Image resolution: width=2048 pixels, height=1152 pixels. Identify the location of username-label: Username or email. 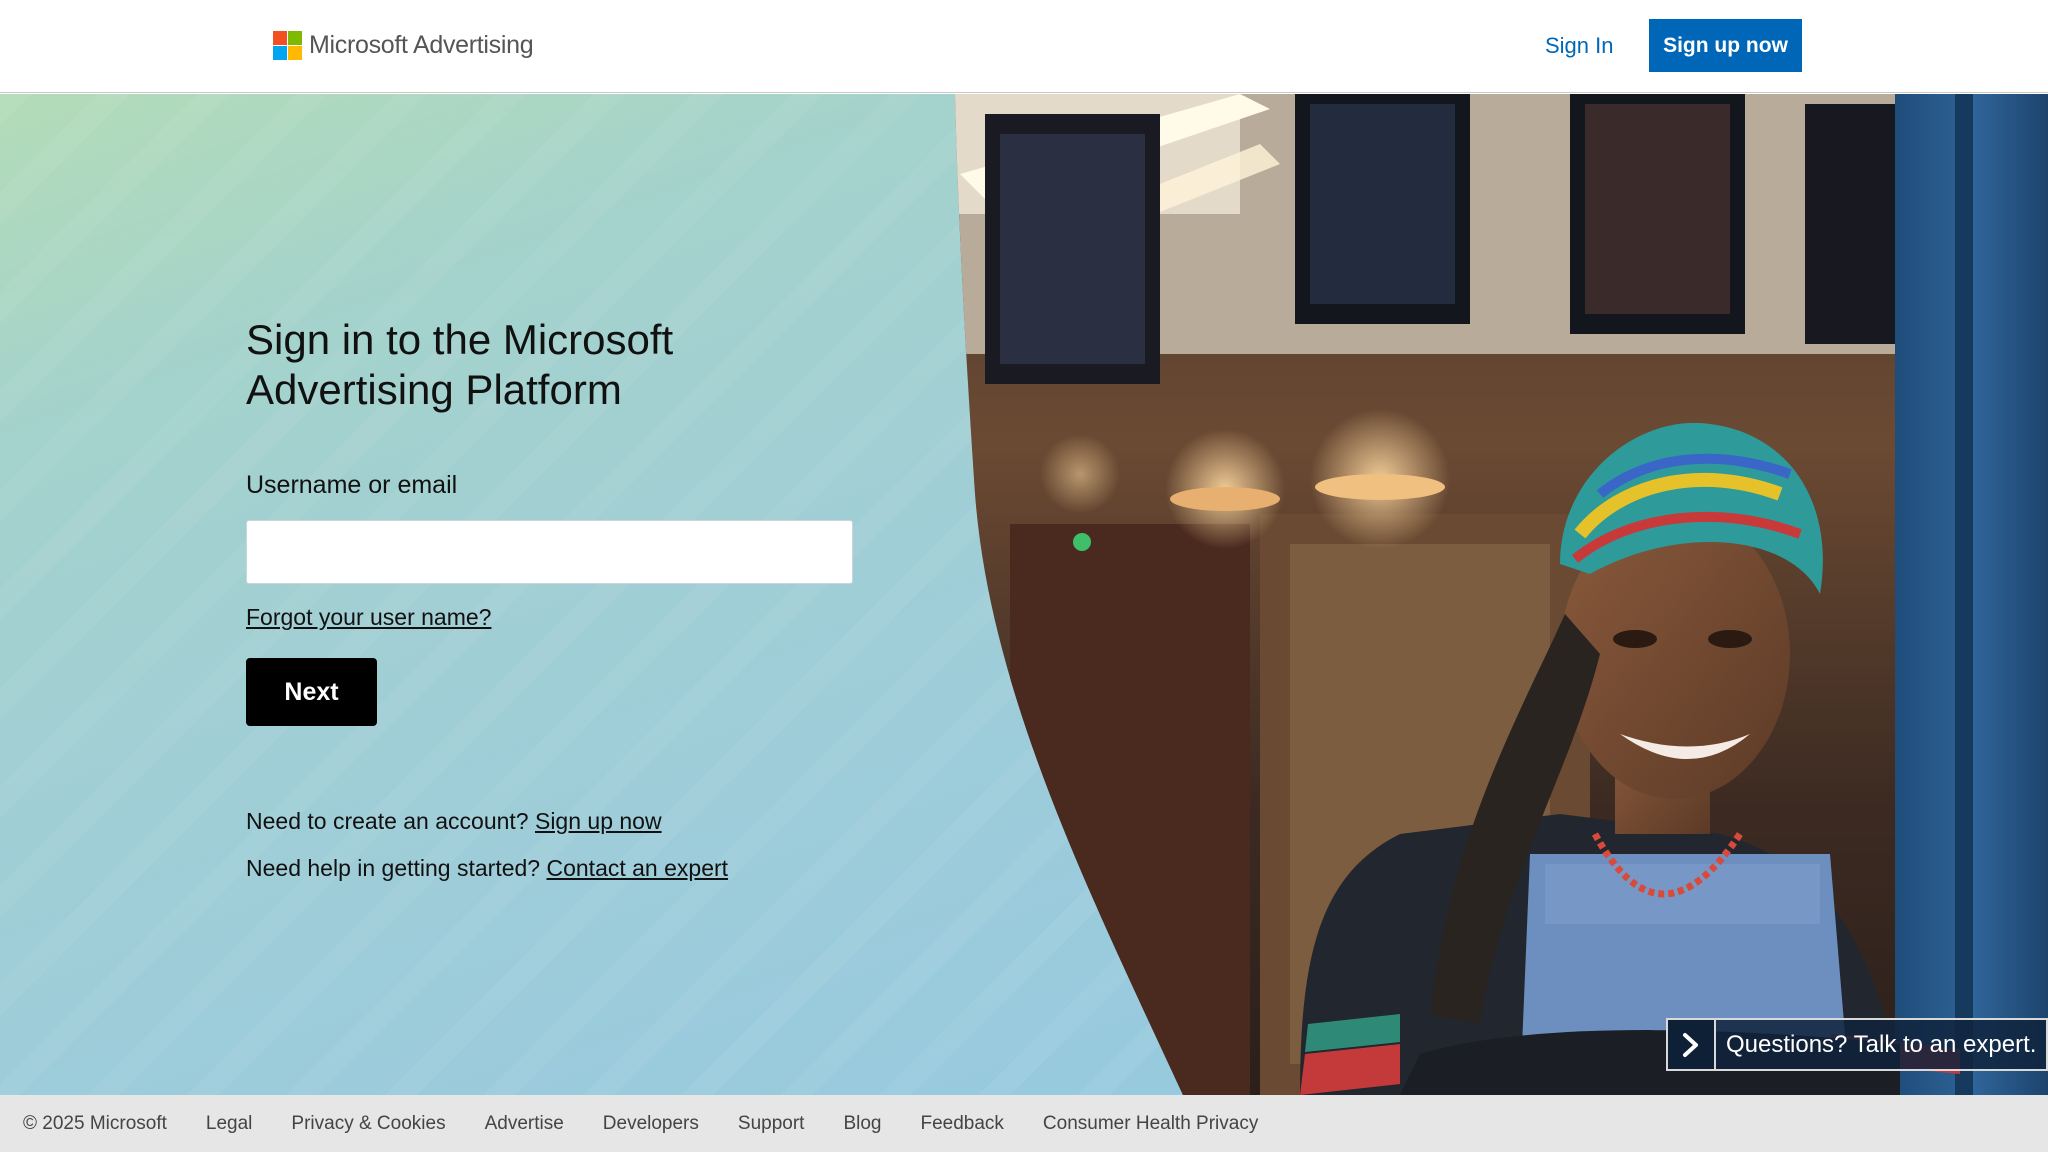
(352, 485).